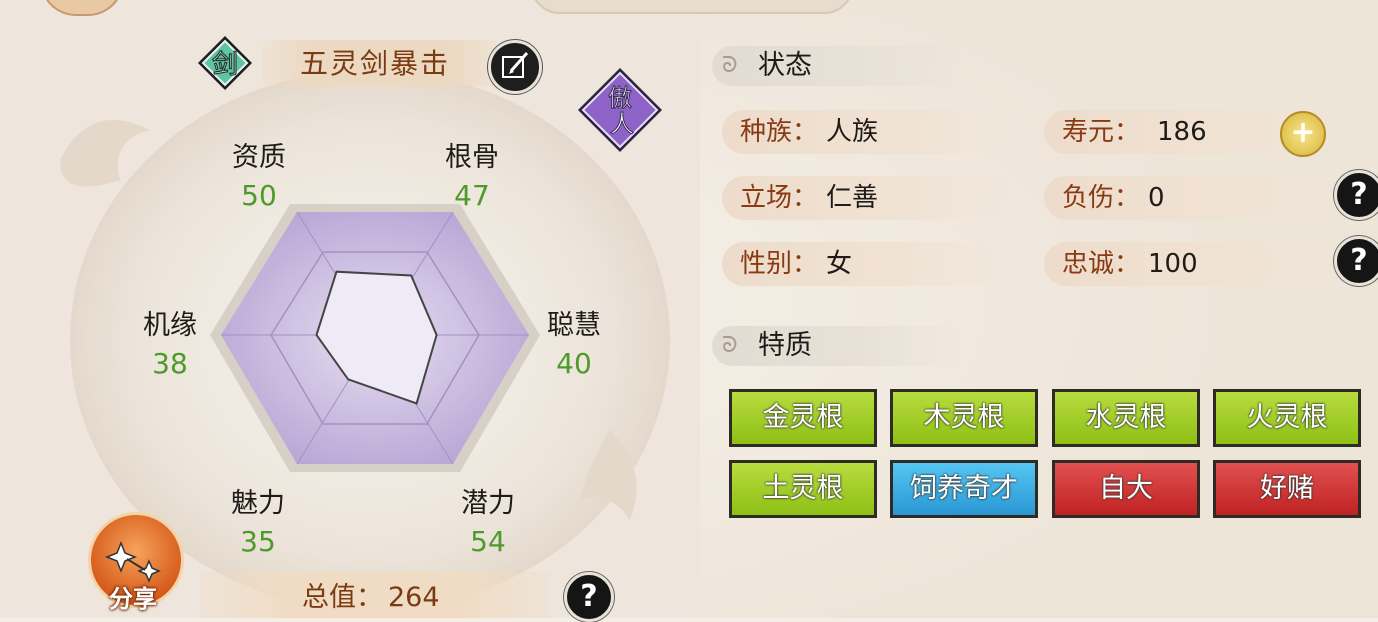 This screenshot has height=622, width=1378. What do you see at coordinates (170, 325) in the screenshot?
I see `stat-label-jiyuan: 机缘` at bounding box center [170, 325].